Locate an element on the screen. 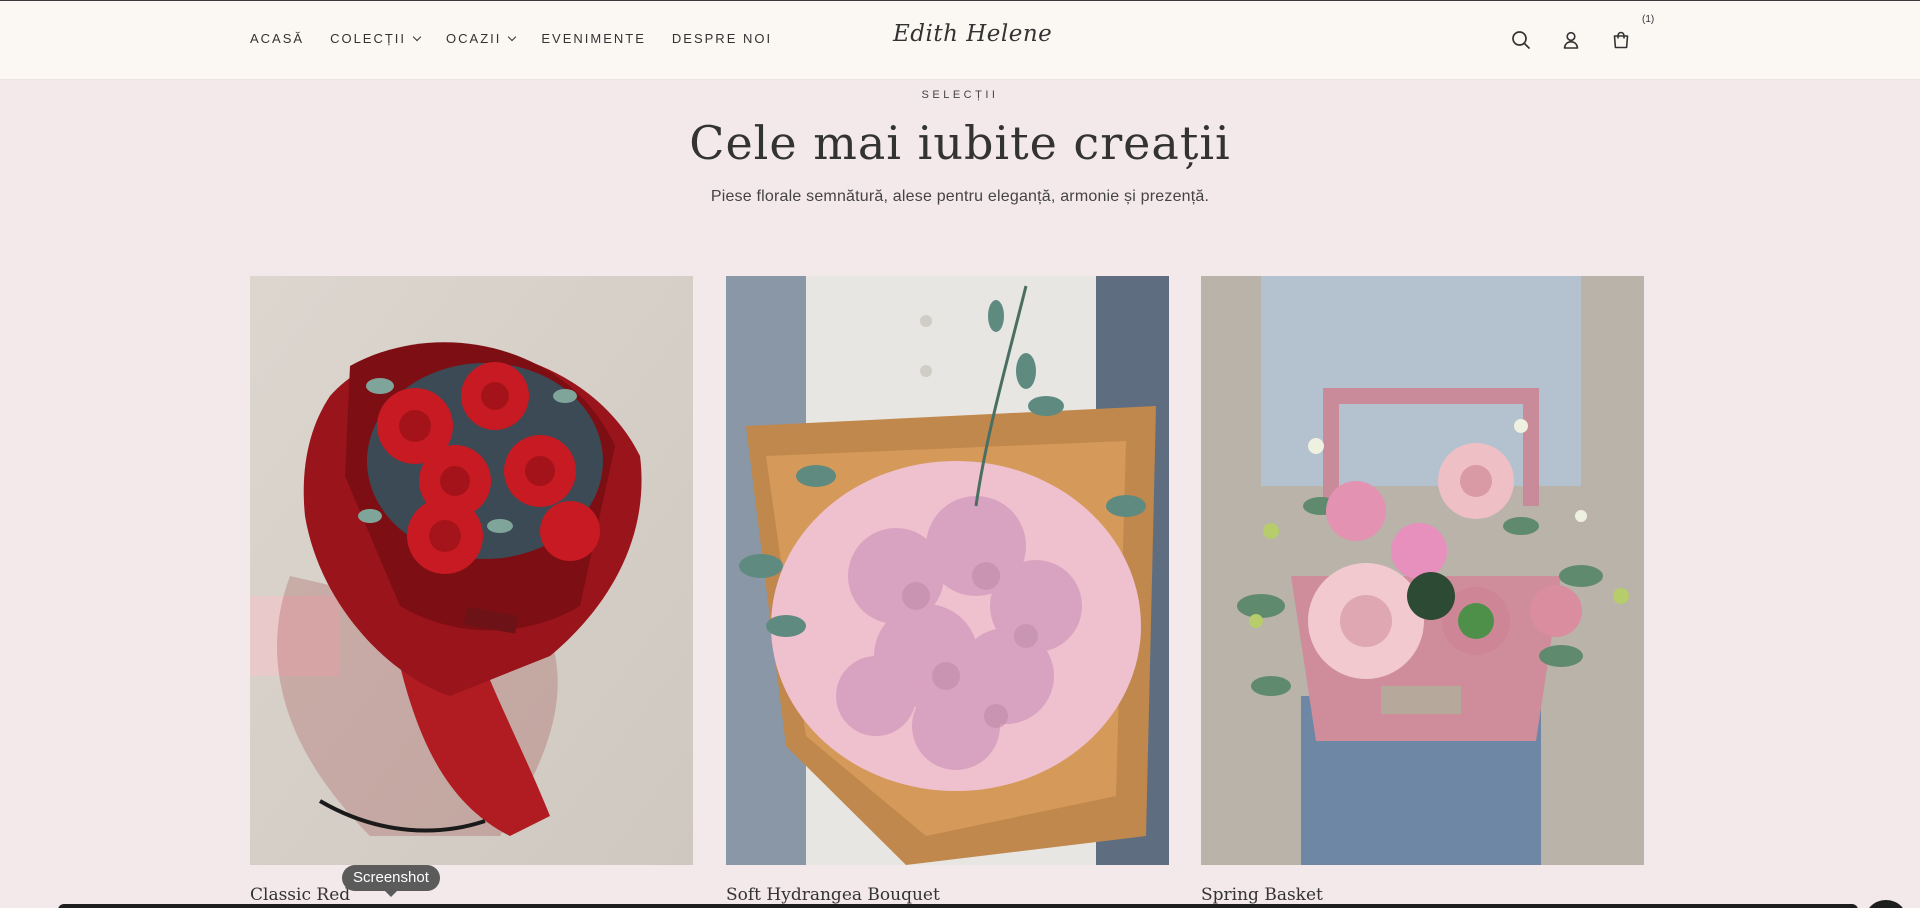 The image size is (1920, 908). nav-item-colectii: COLECȚII is located at coordinates (376, 38).